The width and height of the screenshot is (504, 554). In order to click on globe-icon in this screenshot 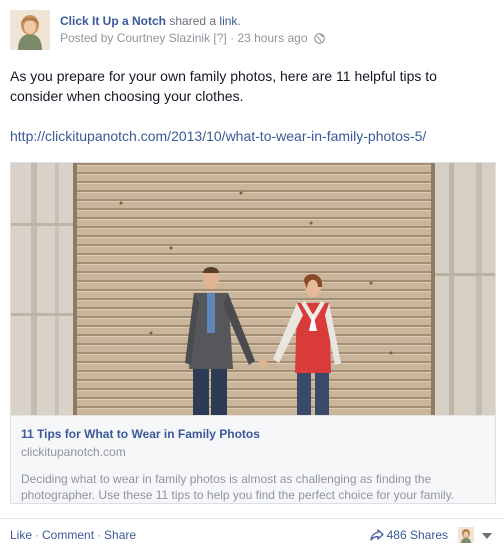, I will do `click(319, 40)`.